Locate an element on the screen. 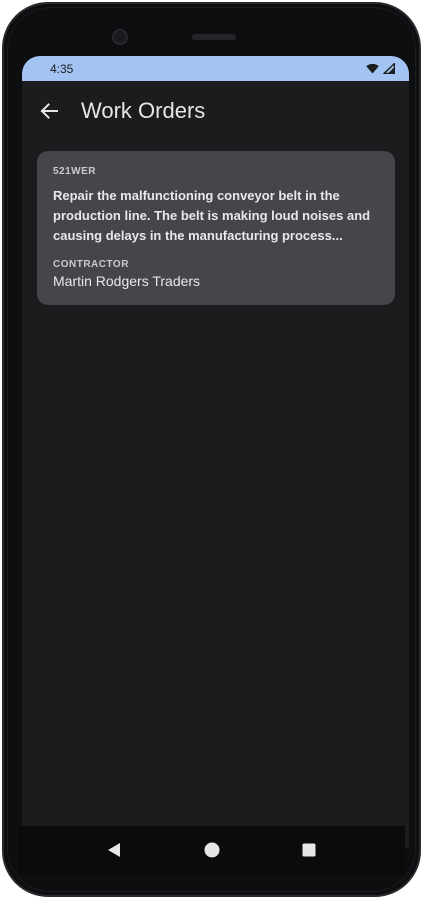  work-order-id: 521WER is located at coordinates (75, 171).